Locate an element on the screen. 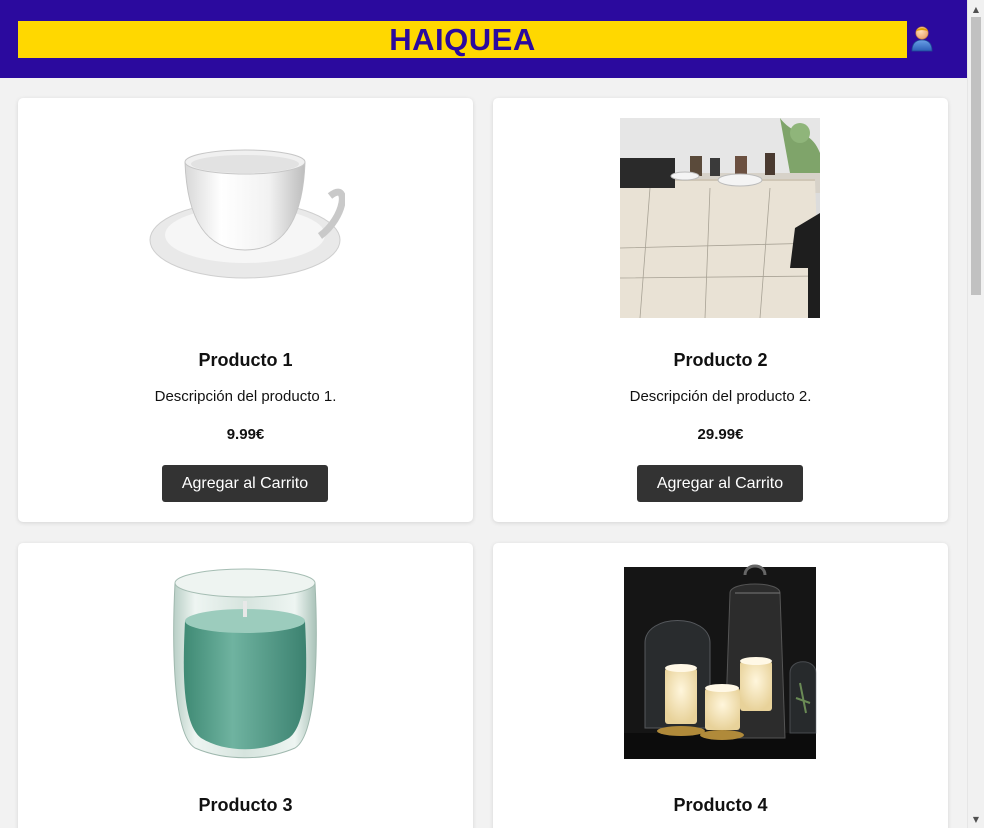 This screenshot has height=828, width=984. user-icon is located at coordinates (922, 38).